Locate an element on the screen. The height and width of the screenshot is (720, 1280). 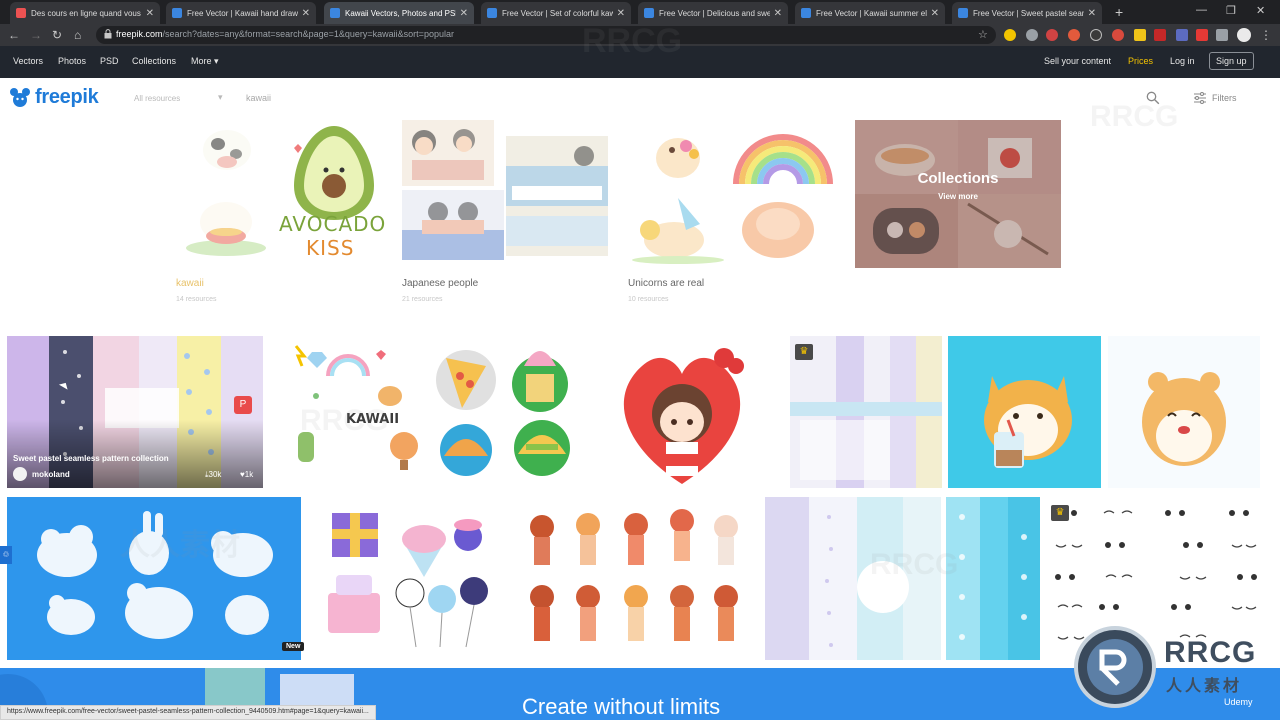
home-icon: ⌂ is located at coordinates (77, 35).